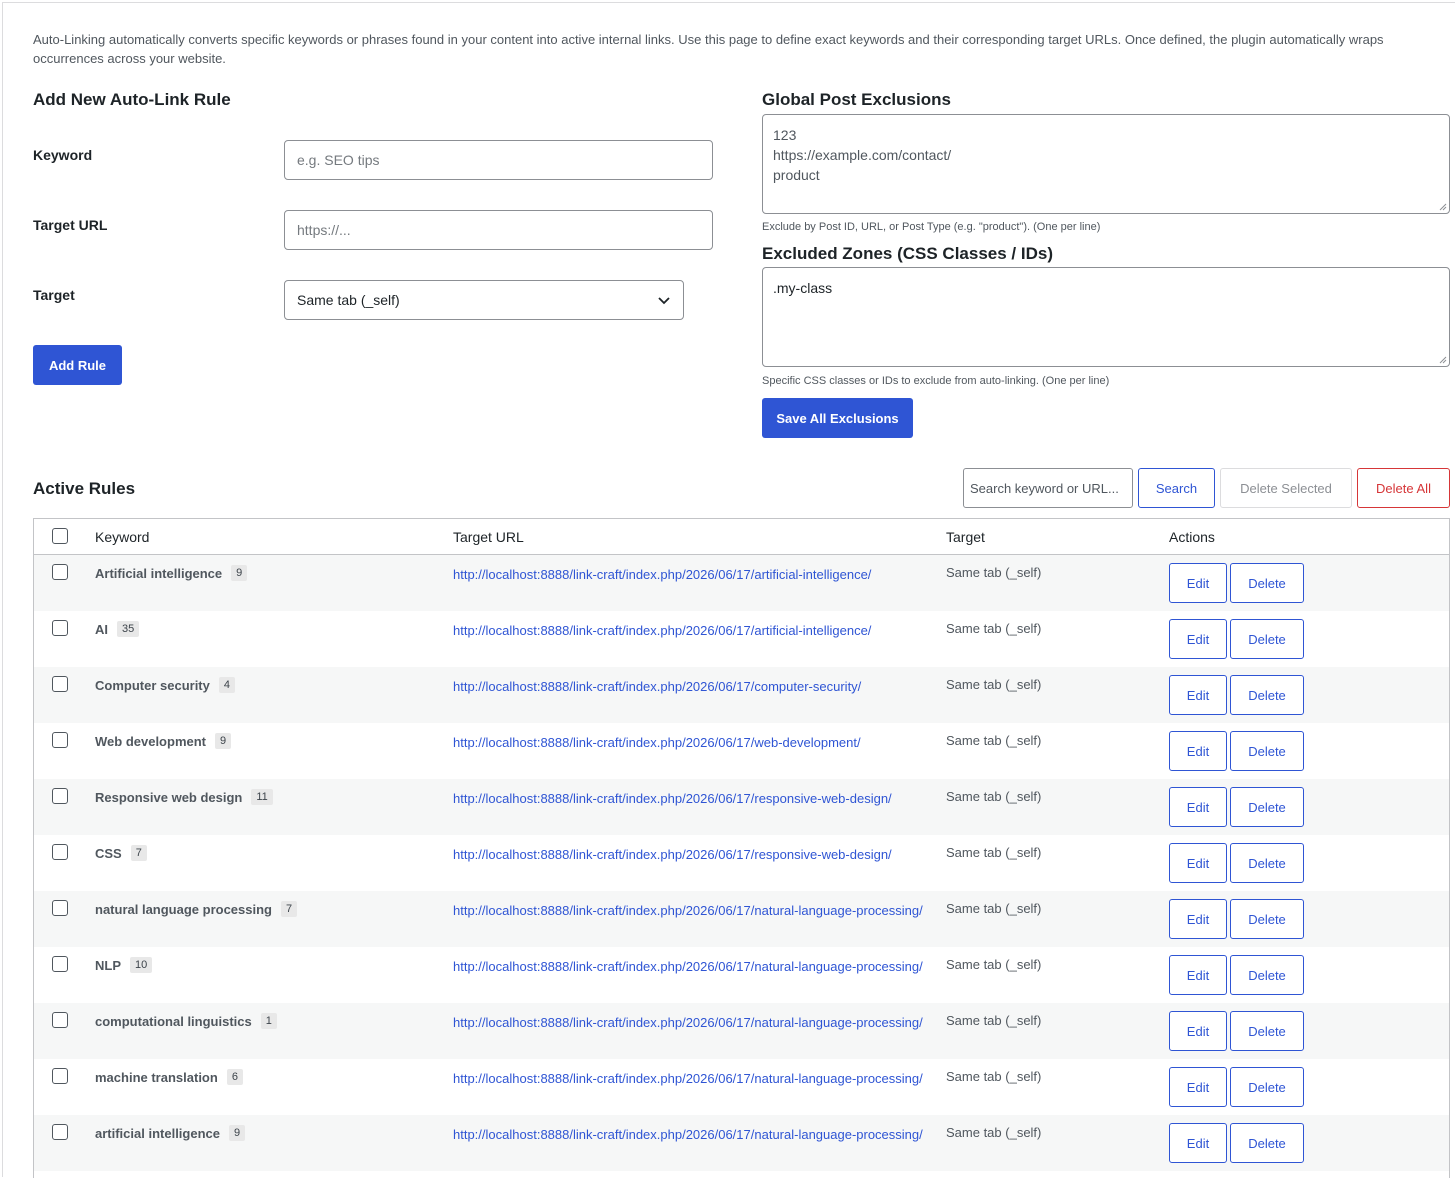  Describe the element at coordinates (101, 629) in the screenshot. I see `keyword-text: AI` at that location.